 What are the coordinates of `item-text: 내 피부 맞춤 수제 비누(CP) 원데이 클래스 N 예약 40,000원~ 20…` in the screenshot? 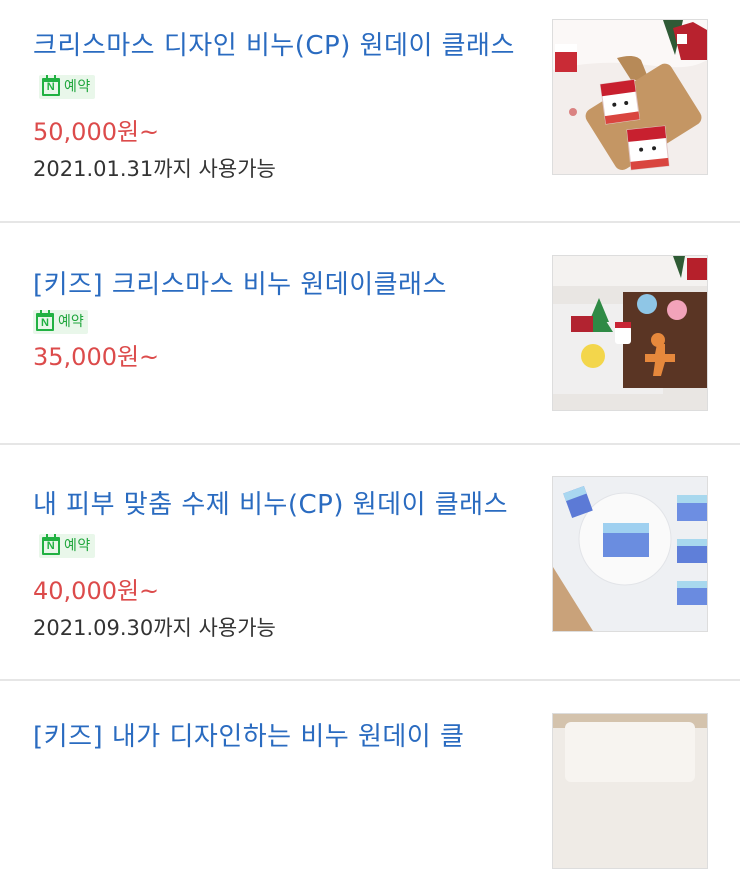 It's located at (278, 564).